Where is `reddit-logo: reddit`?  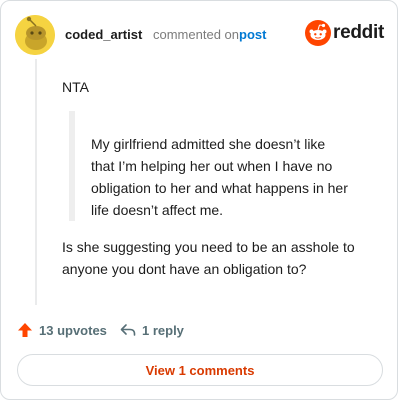 reddit-logo: reddit is located at coordinates (344, 33).